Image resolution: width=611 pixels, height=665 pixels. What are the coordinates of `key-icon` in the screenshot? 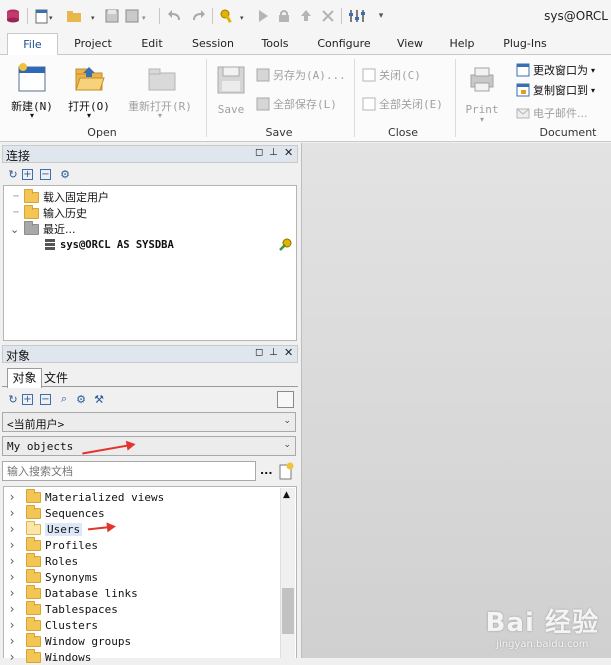 It's located at (285, 245).